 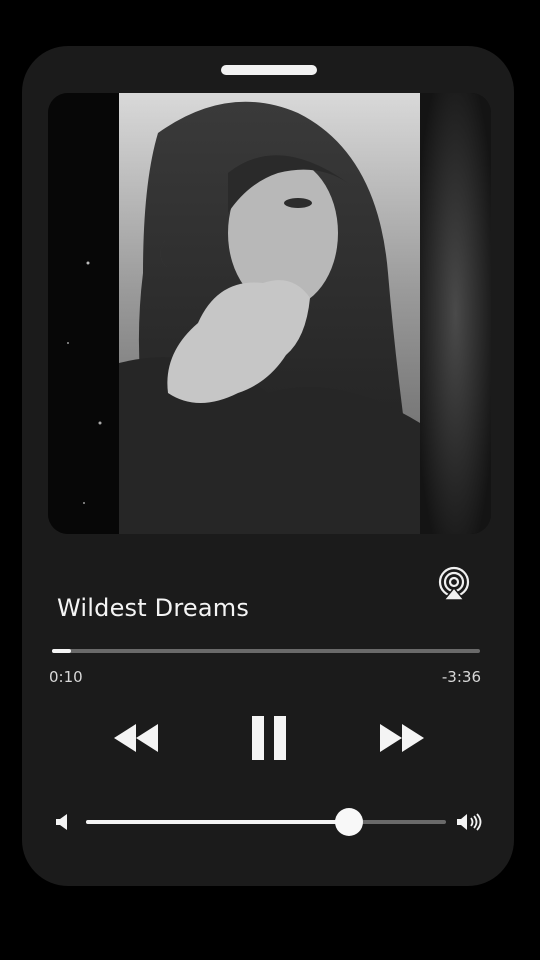 I want to click on rewind-icon, so click(x=136, y=738).